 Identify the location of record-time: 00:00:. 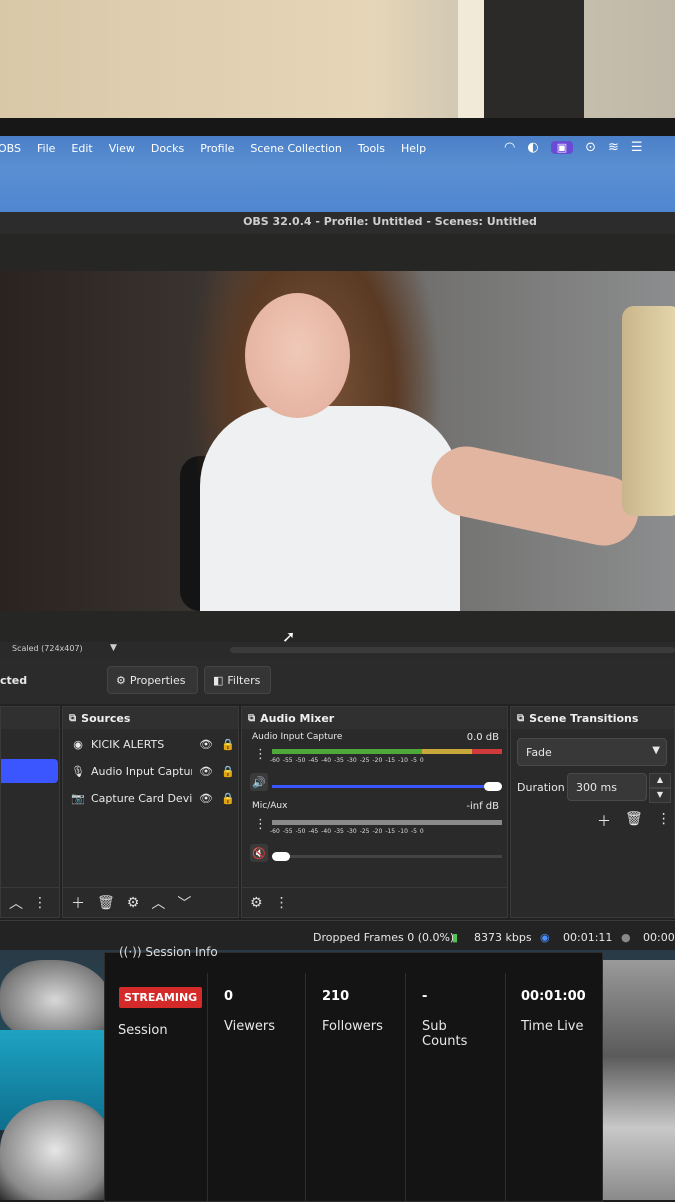
(659, 937).